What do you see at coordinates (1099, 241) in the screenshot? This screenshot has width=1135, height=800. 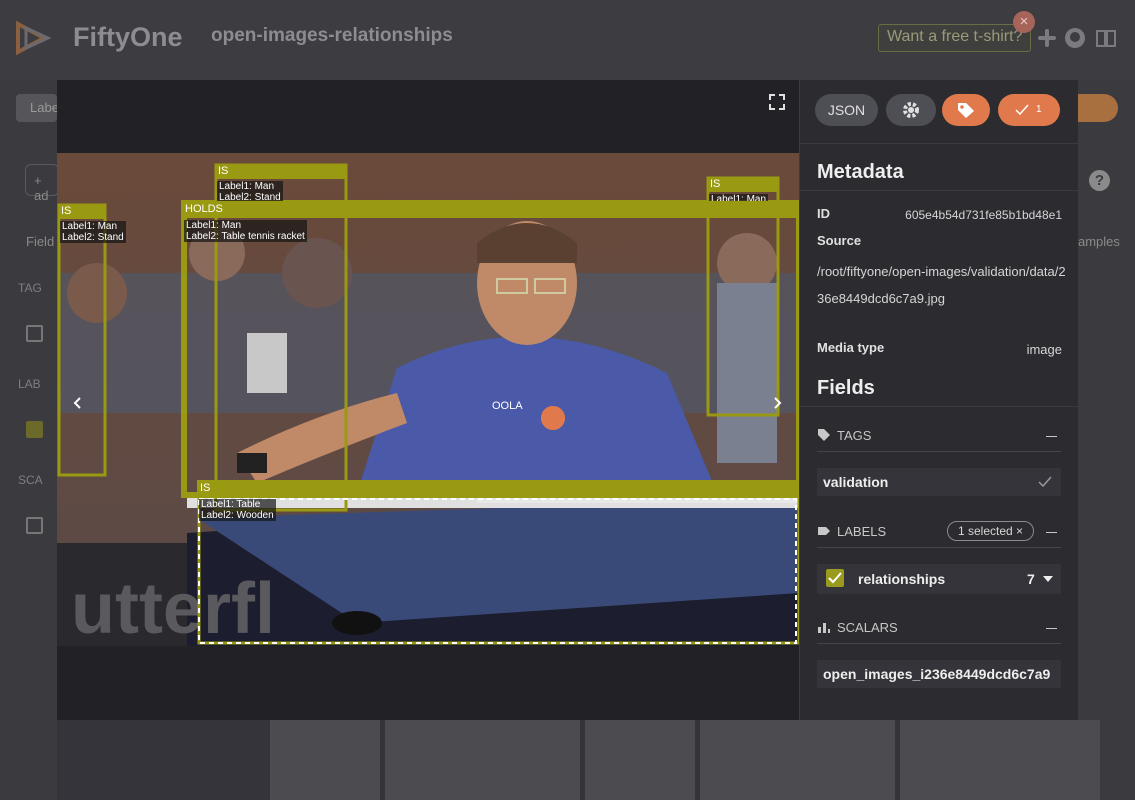 I see `samples-label: amples` at bounding box center [1099, 241].